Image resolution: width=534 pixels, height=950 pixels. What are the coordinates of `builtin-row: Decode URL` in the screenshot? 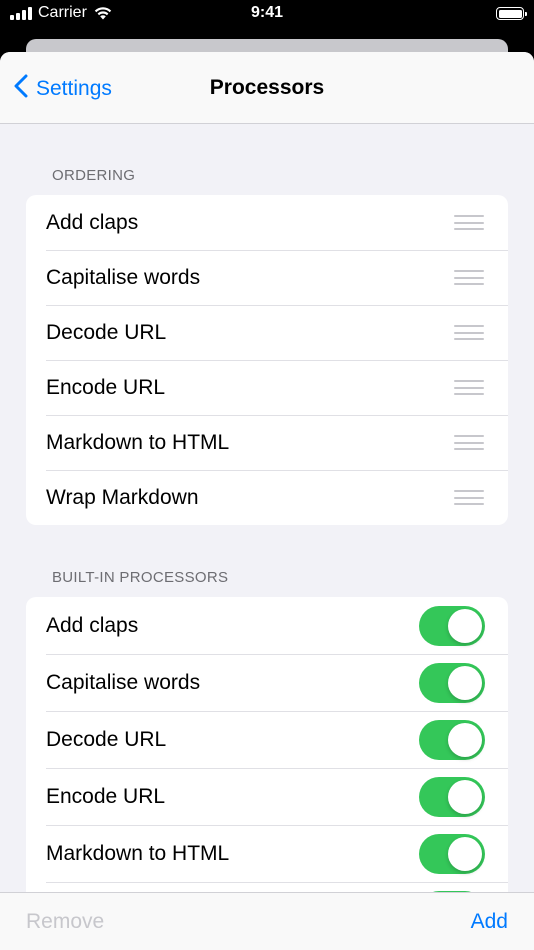 It's located at (267, 739).